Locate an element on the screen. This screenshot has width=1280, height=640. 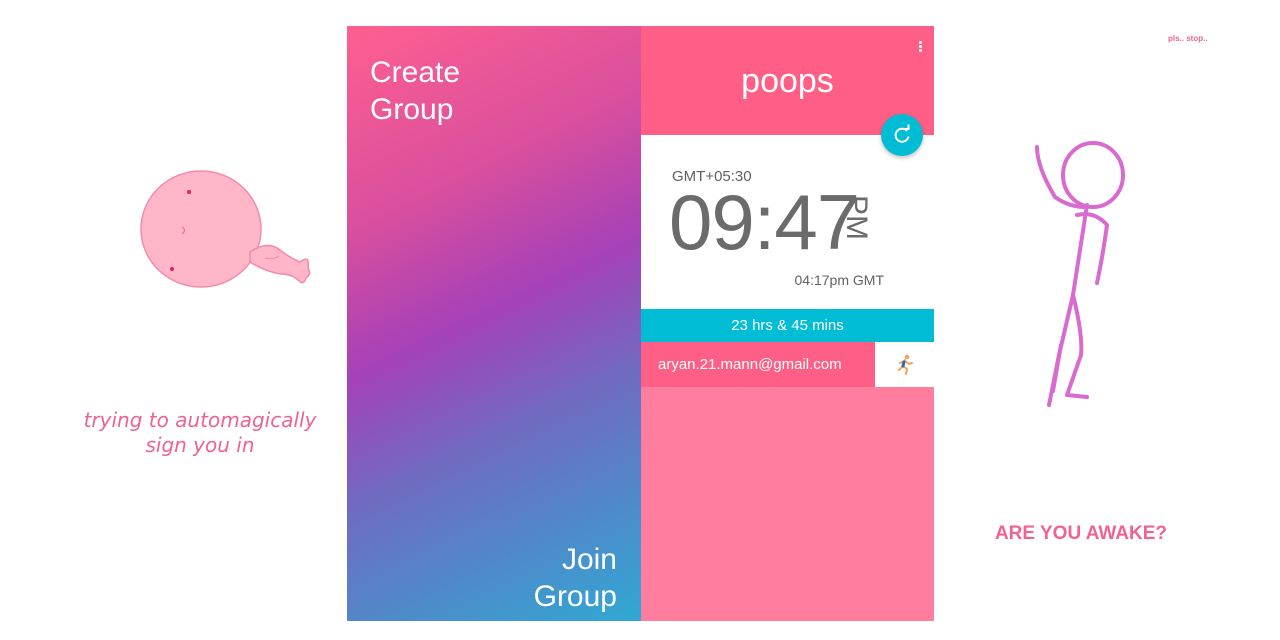
join-group-label-2: Group is located at coordinates (575, 596).